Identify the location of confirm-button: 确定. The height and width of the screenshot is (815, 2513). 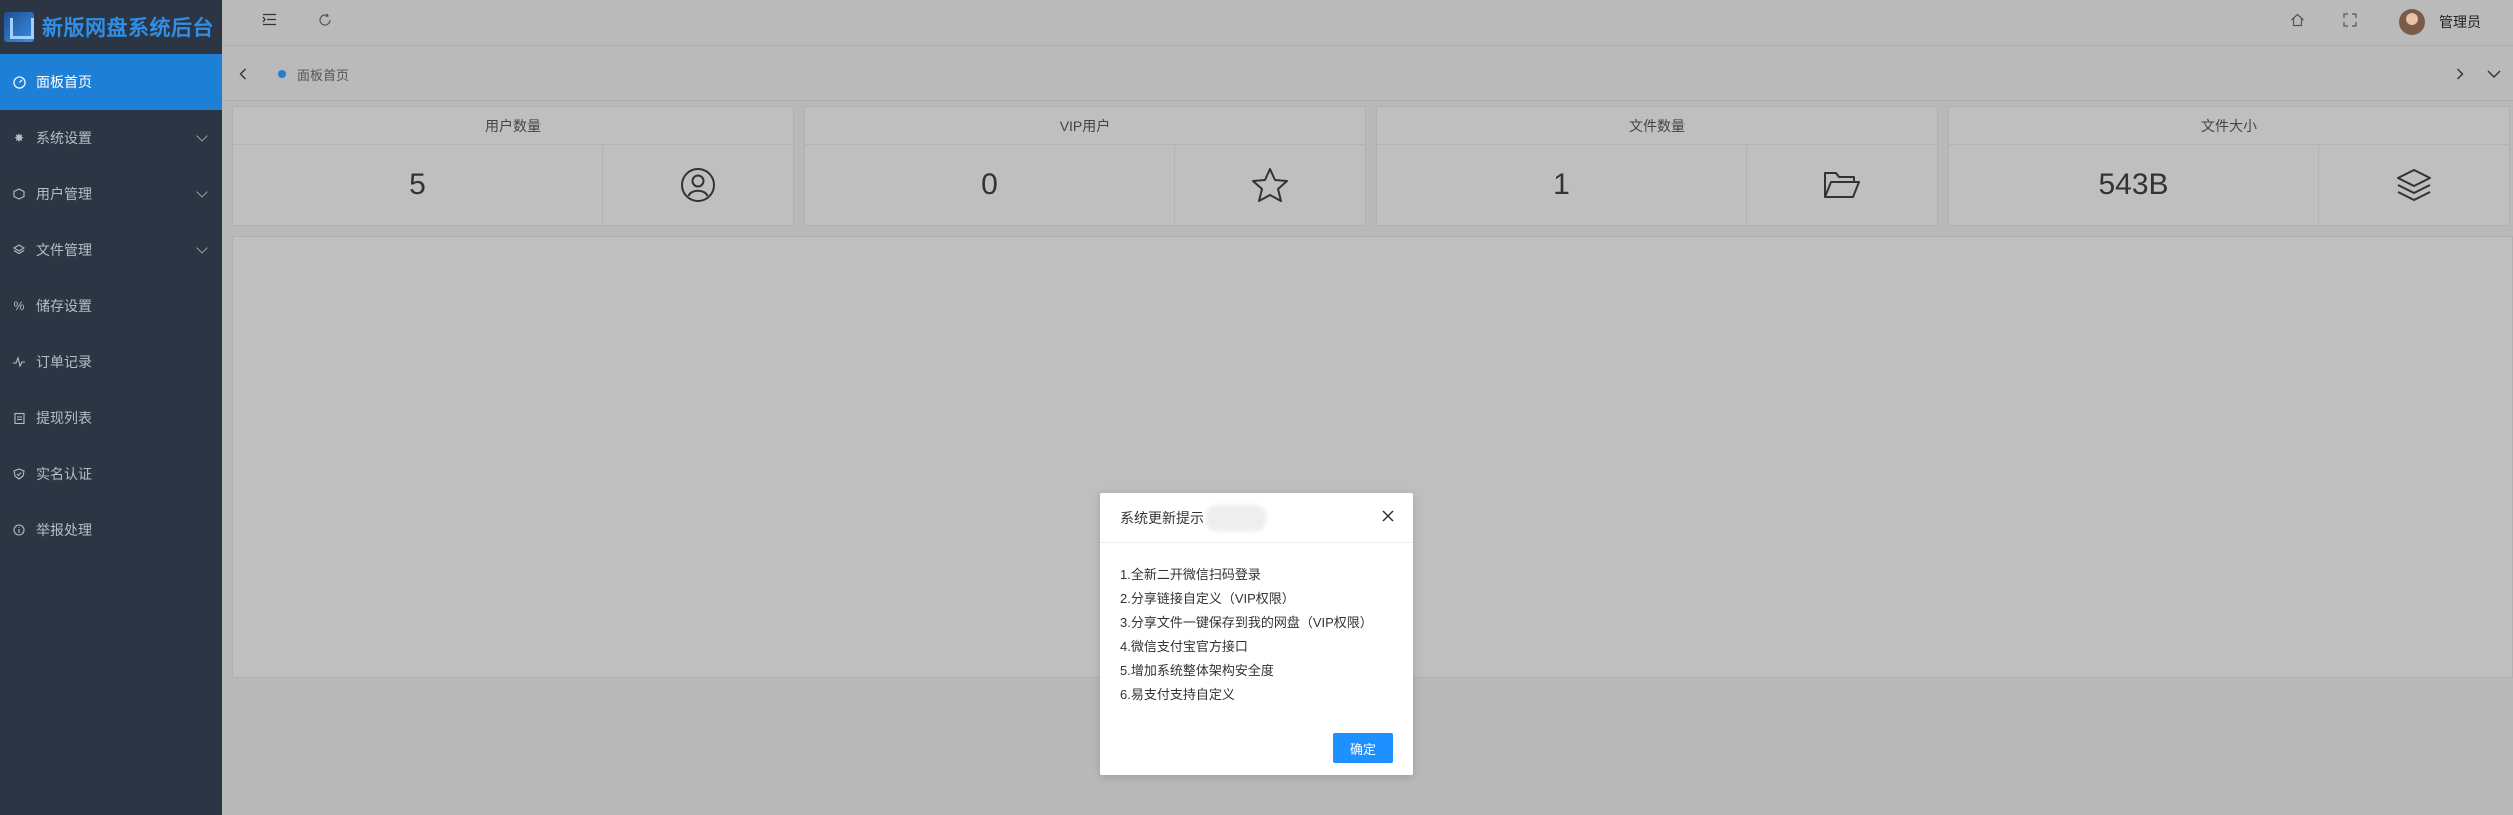
(1363, 748).